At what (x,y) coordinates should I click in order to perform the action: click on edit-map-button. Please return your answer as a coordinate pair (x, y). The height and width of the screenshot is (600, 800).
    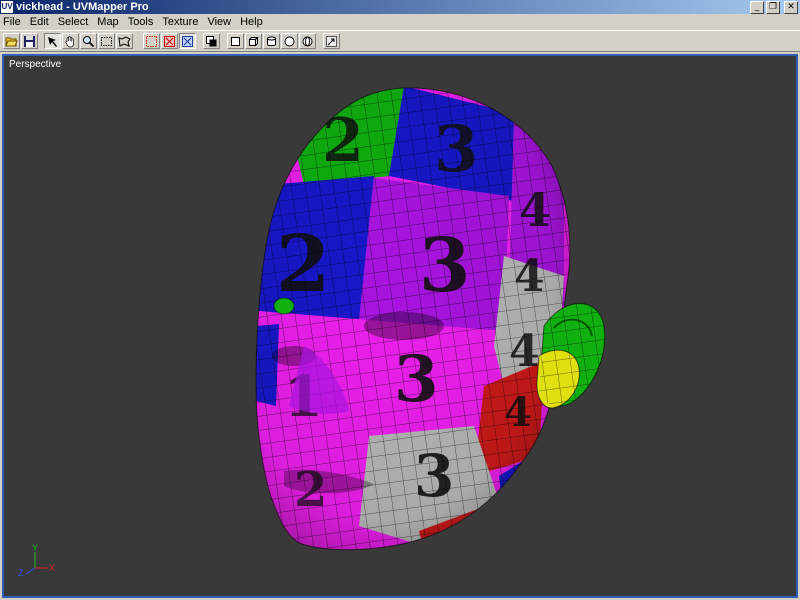
    Looking at the image, I should click on (331, 41).